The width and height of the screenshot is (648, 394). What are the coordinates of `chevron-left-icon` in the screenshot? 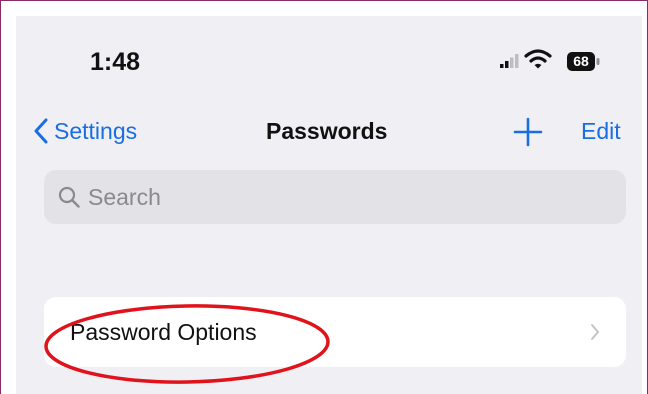 It's located at (41, 131).